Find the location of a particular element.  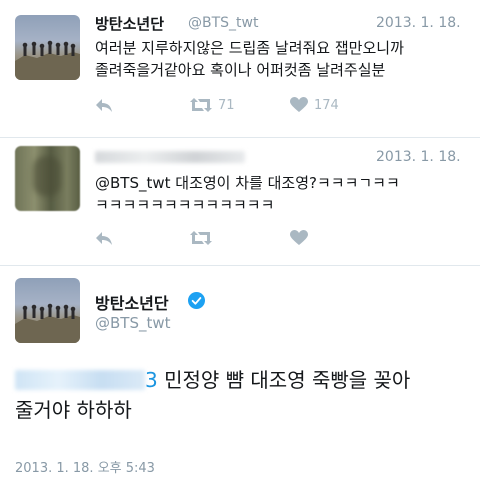

tweet-actions: 71 174 is located at coordinates (285, 107).